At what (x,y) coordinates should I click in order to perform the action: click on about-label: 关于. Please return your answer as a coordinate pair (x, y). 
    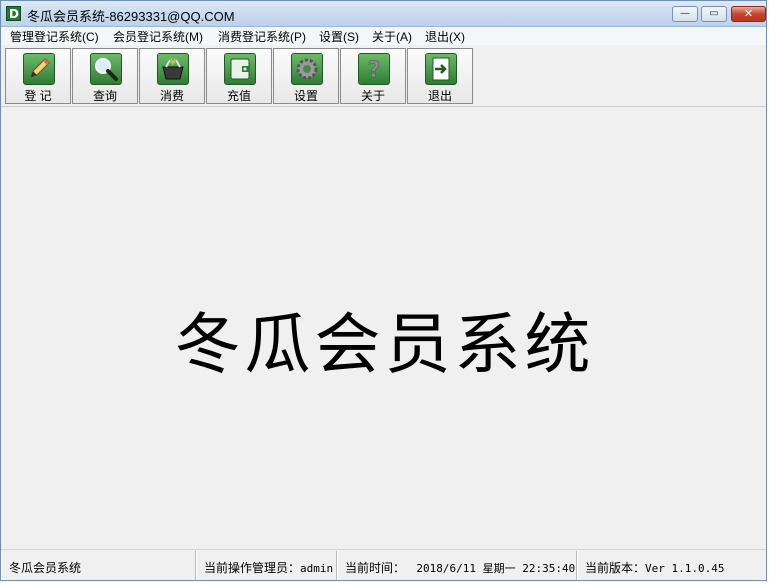
    Looking at the image, I should click on (372, 96).